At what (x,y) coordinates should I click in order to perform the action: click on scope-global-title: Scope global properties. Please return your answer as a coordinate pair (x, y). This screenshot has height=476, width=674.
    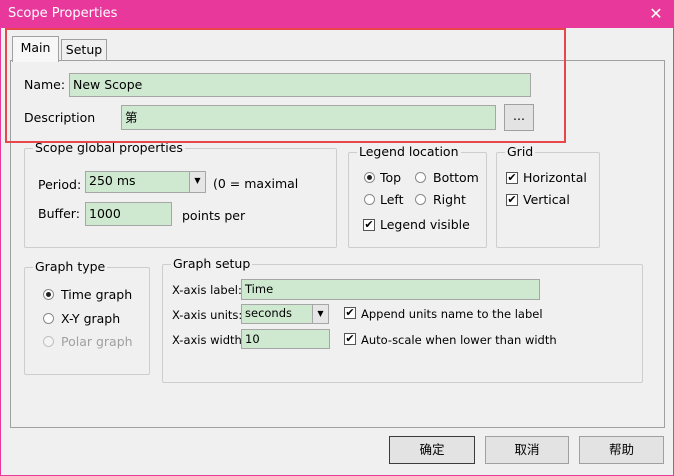
    Looking at the image, I should click on (109, 147).